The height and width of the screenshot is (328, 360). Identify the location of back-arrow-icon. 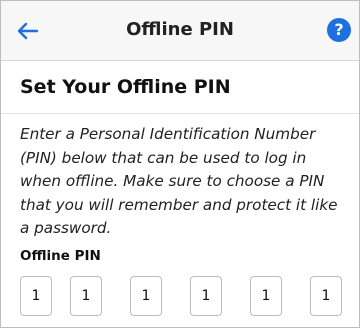
(28, 31).